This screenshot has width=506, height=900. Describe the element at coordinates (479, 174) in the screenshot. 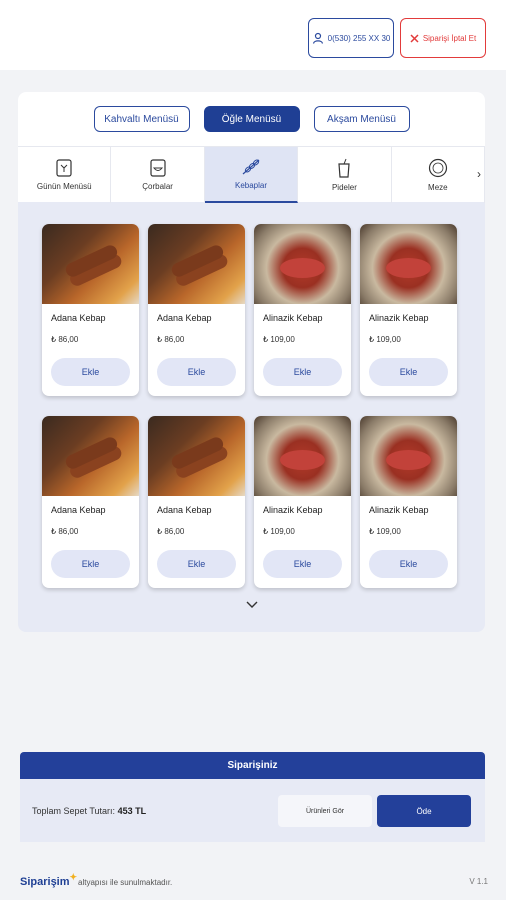

I see `chevron-right-icon: ›` at that location.